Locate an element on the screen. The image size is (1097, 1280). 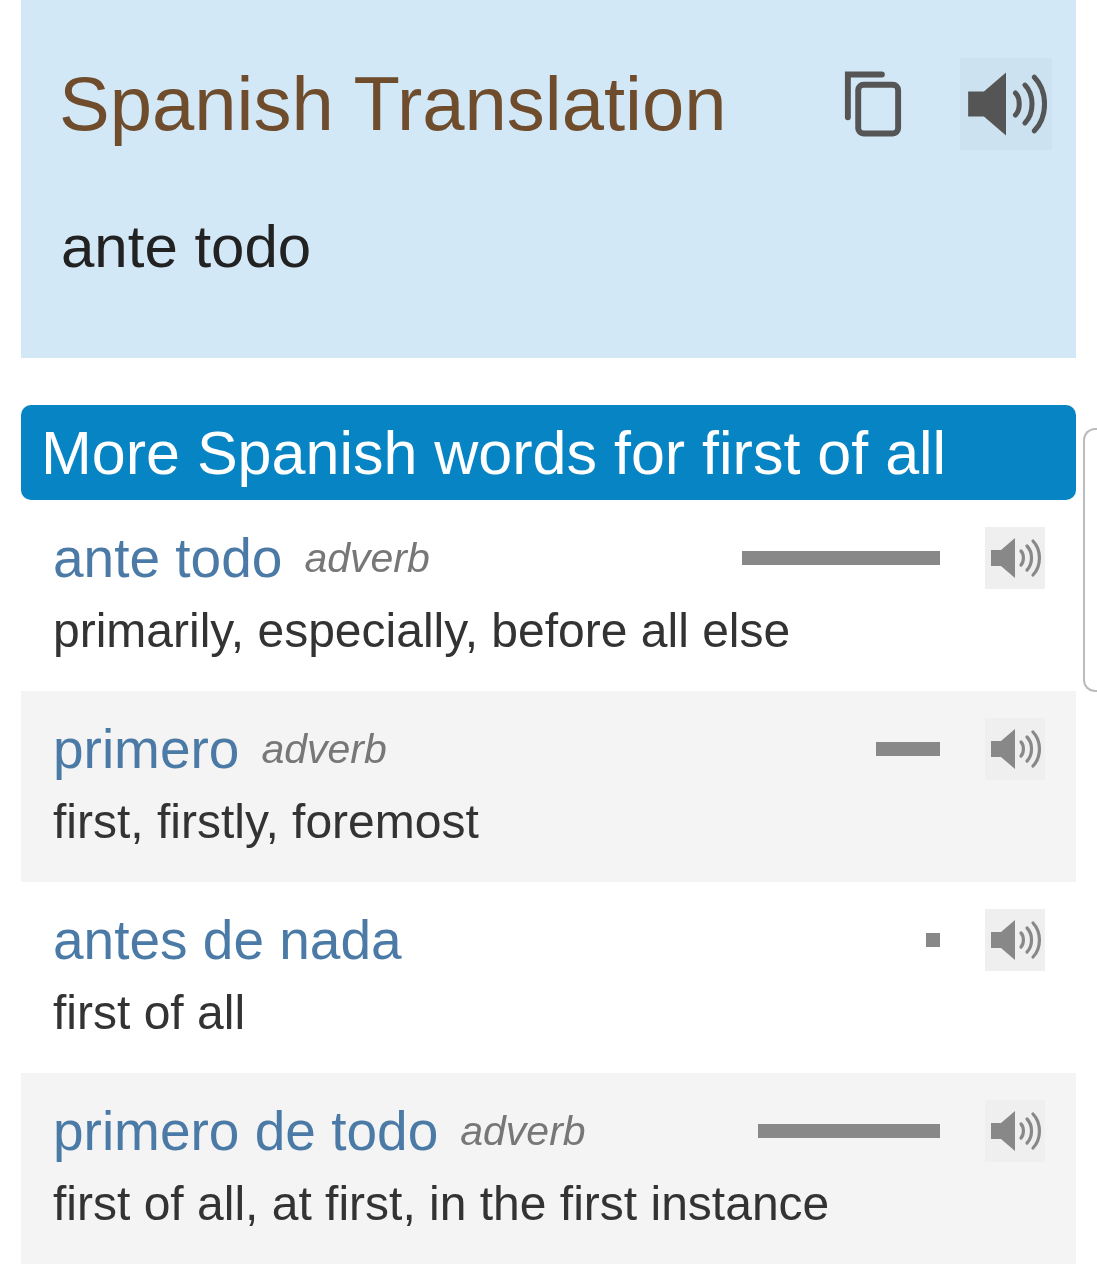
panel-title: Spanish Translation is located at coordinates (393, 104).